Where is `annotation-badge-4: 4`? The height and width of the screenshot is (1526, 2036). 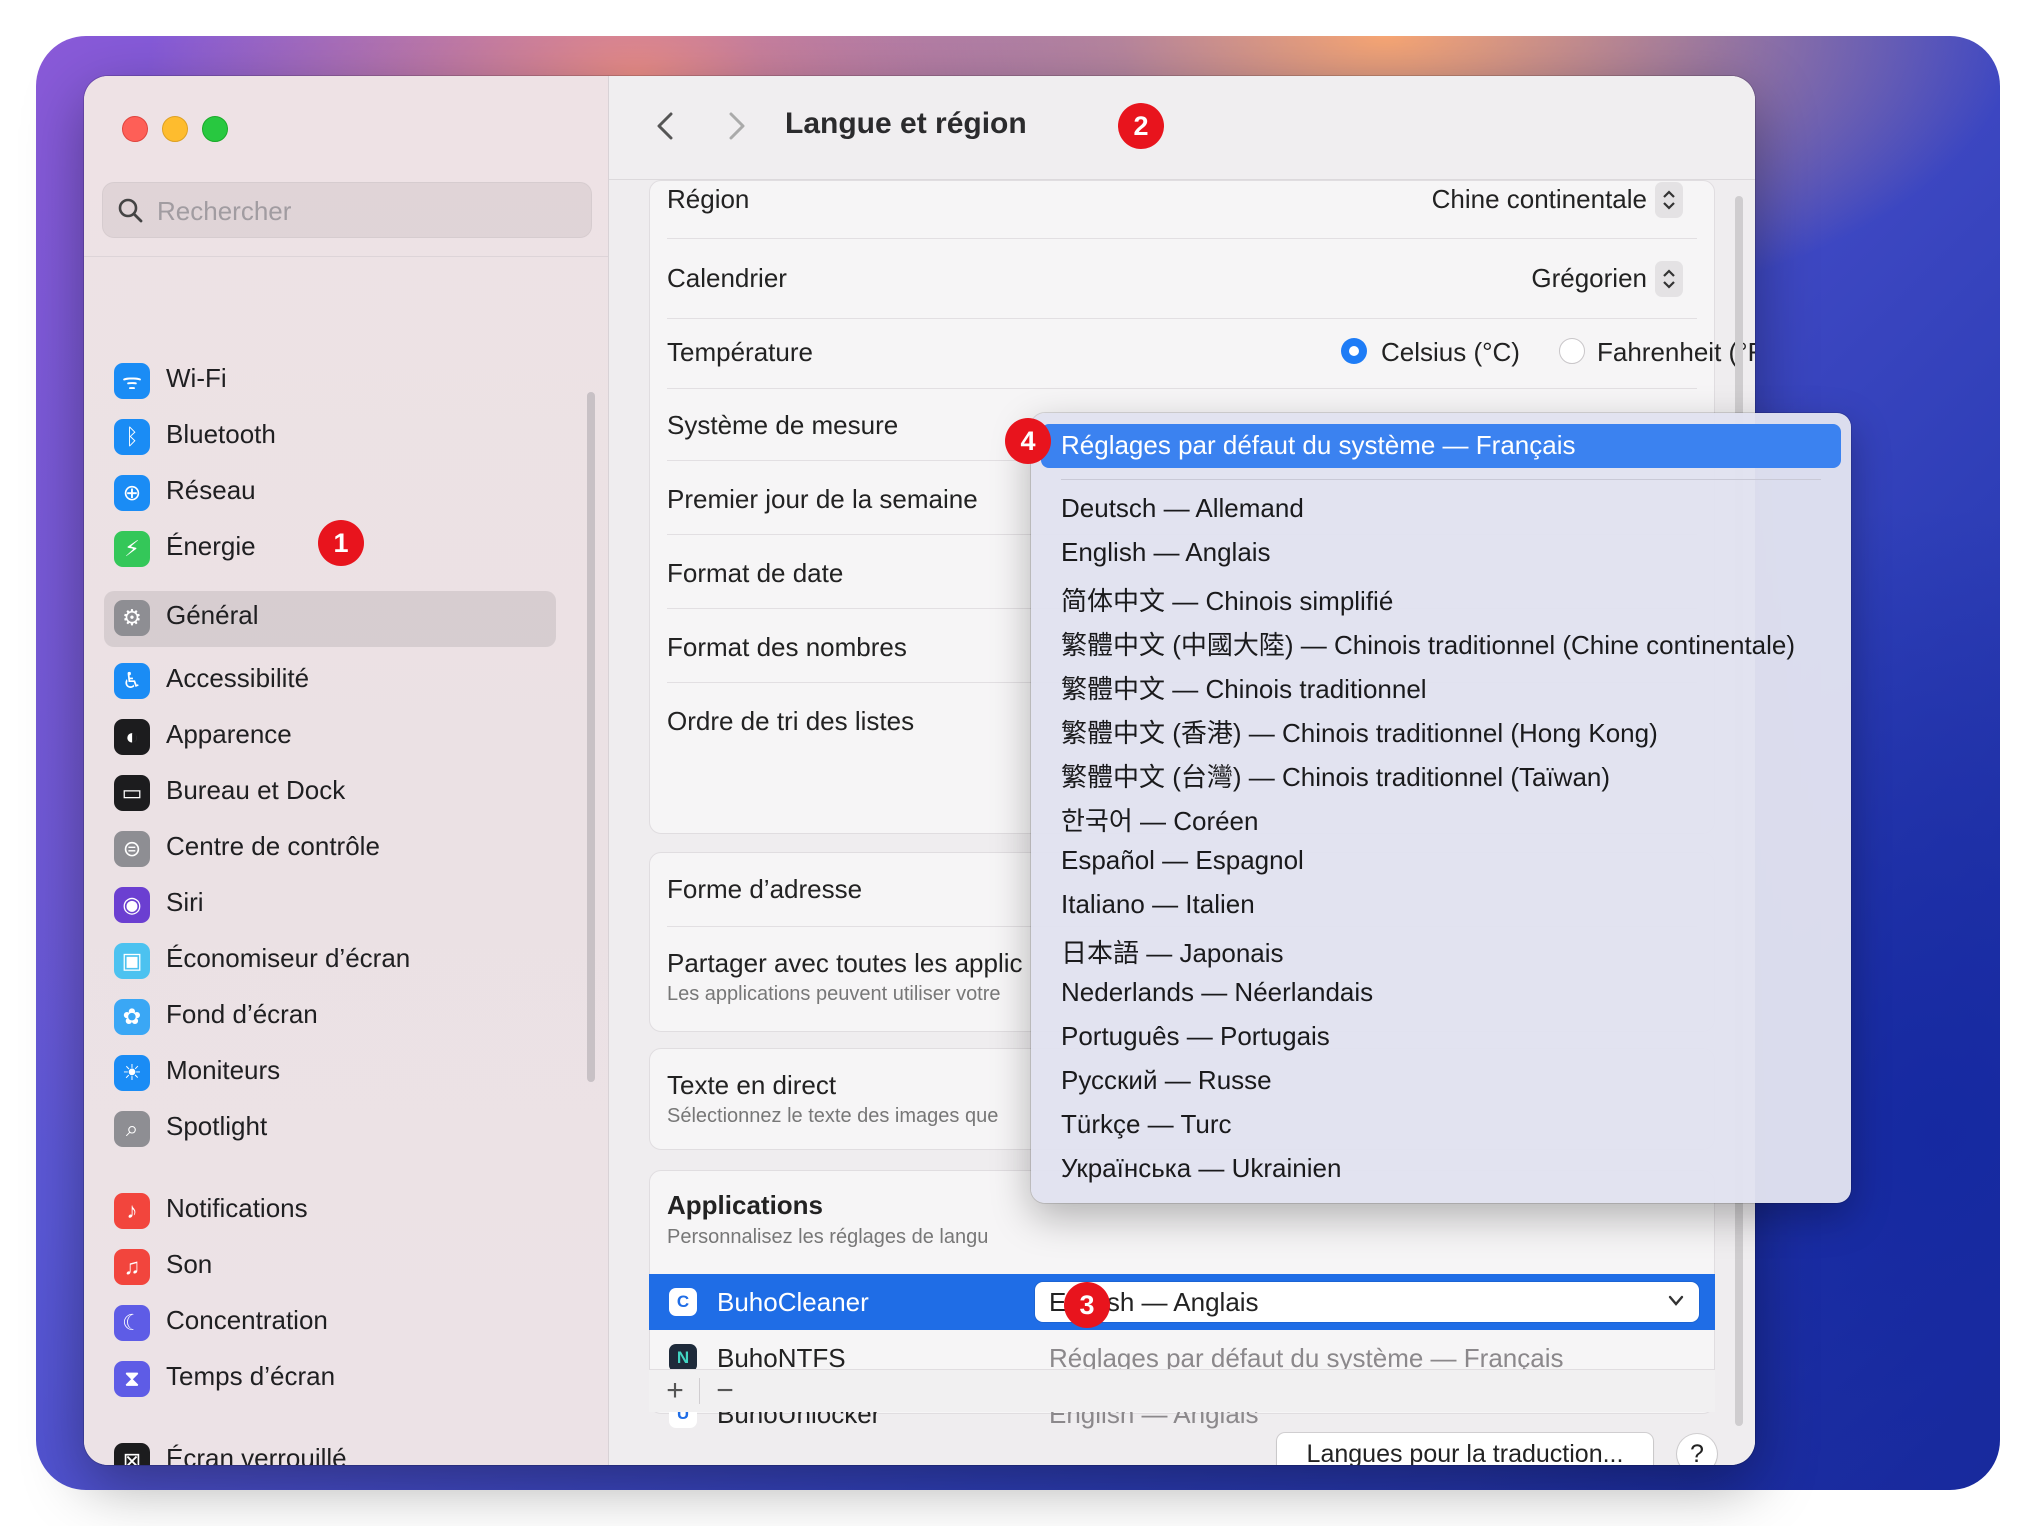 annotation-badge-4: 4 is located at coordinates (1028, 441).